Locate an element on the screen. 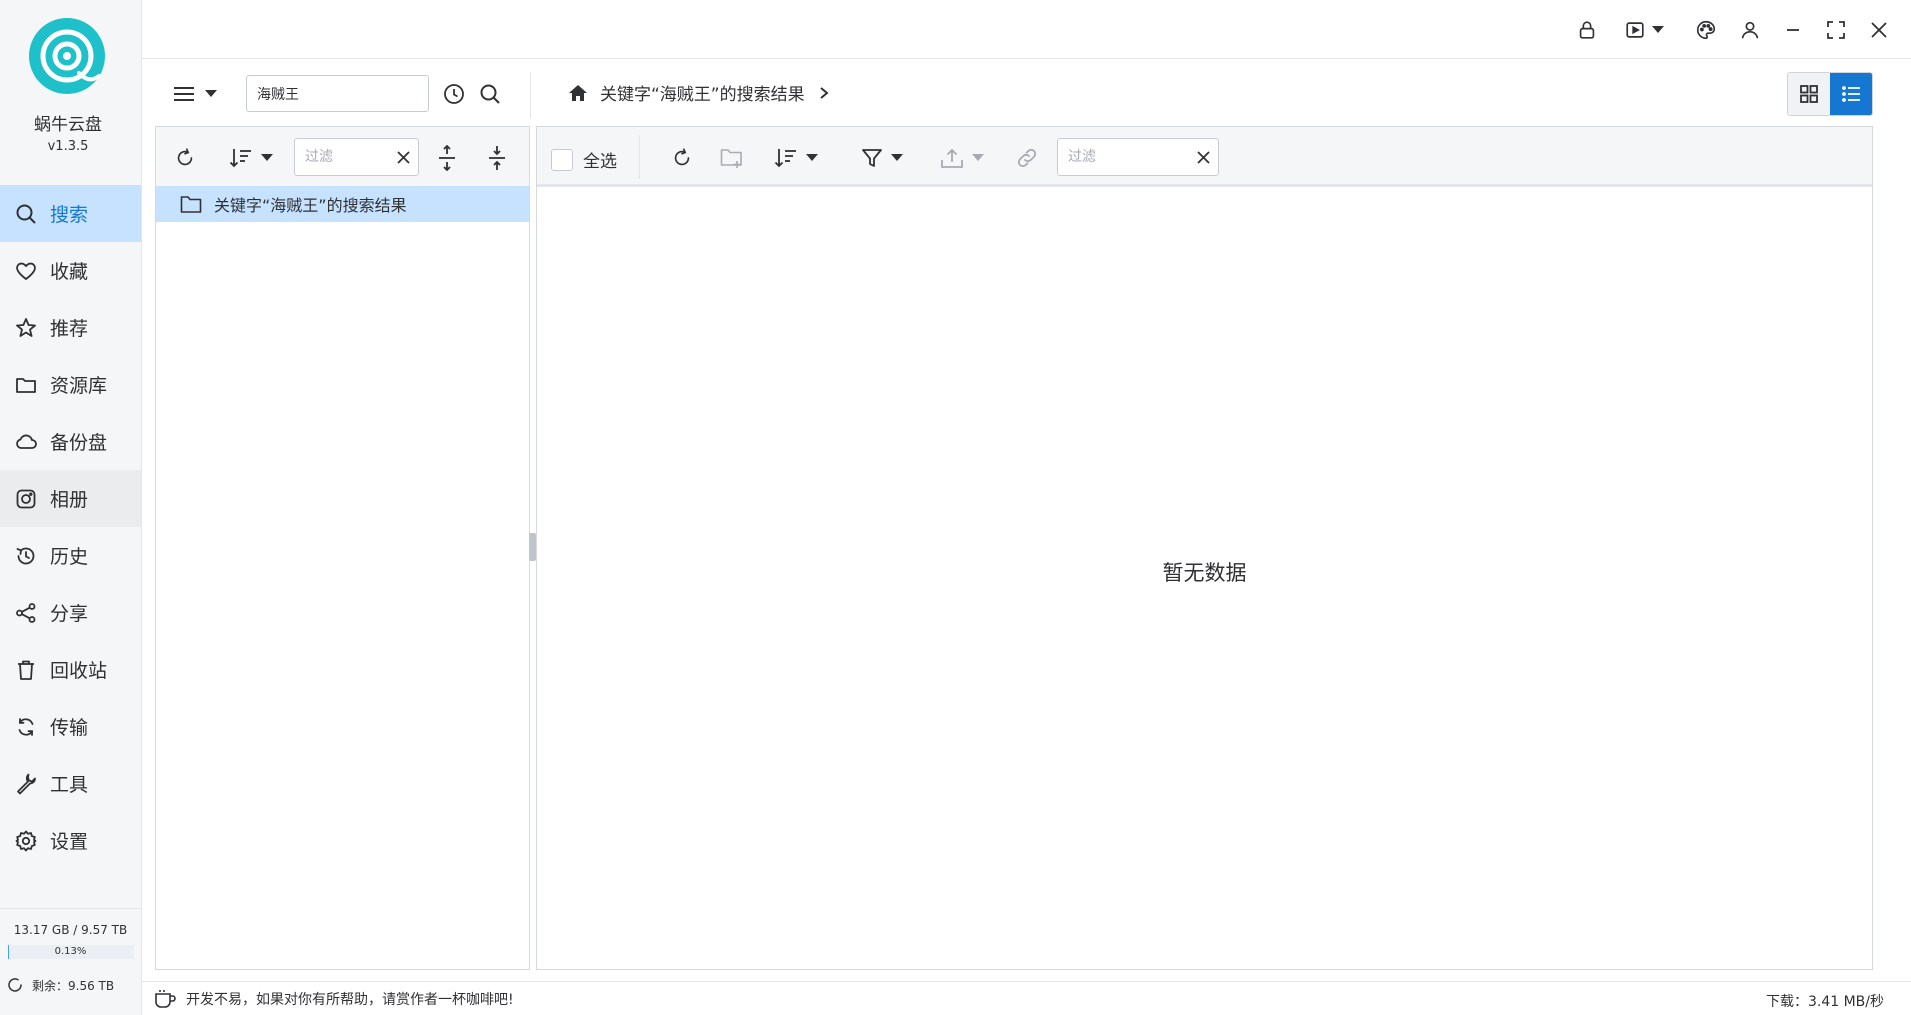  sidebar-item-label: 传输 is located at coordinates (69, 728).